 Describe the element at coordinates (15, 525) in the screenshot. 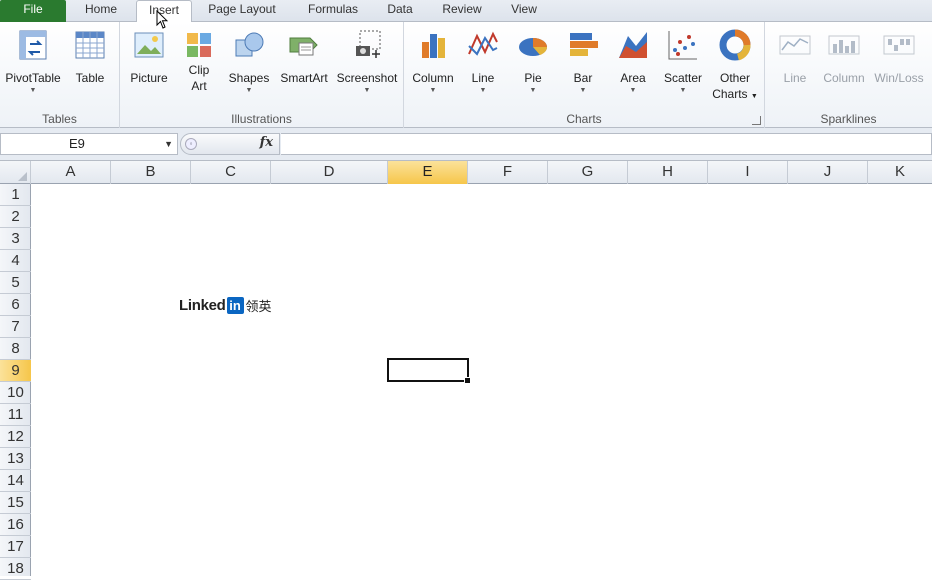

I see `row-header: 16` at that location.